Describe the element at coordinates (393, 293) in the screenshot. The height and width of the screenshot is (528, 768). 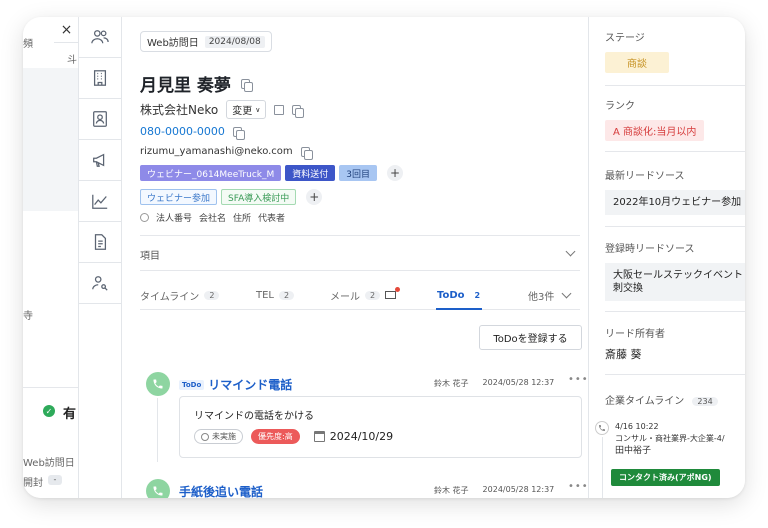
I see `mail-icon` at that location.